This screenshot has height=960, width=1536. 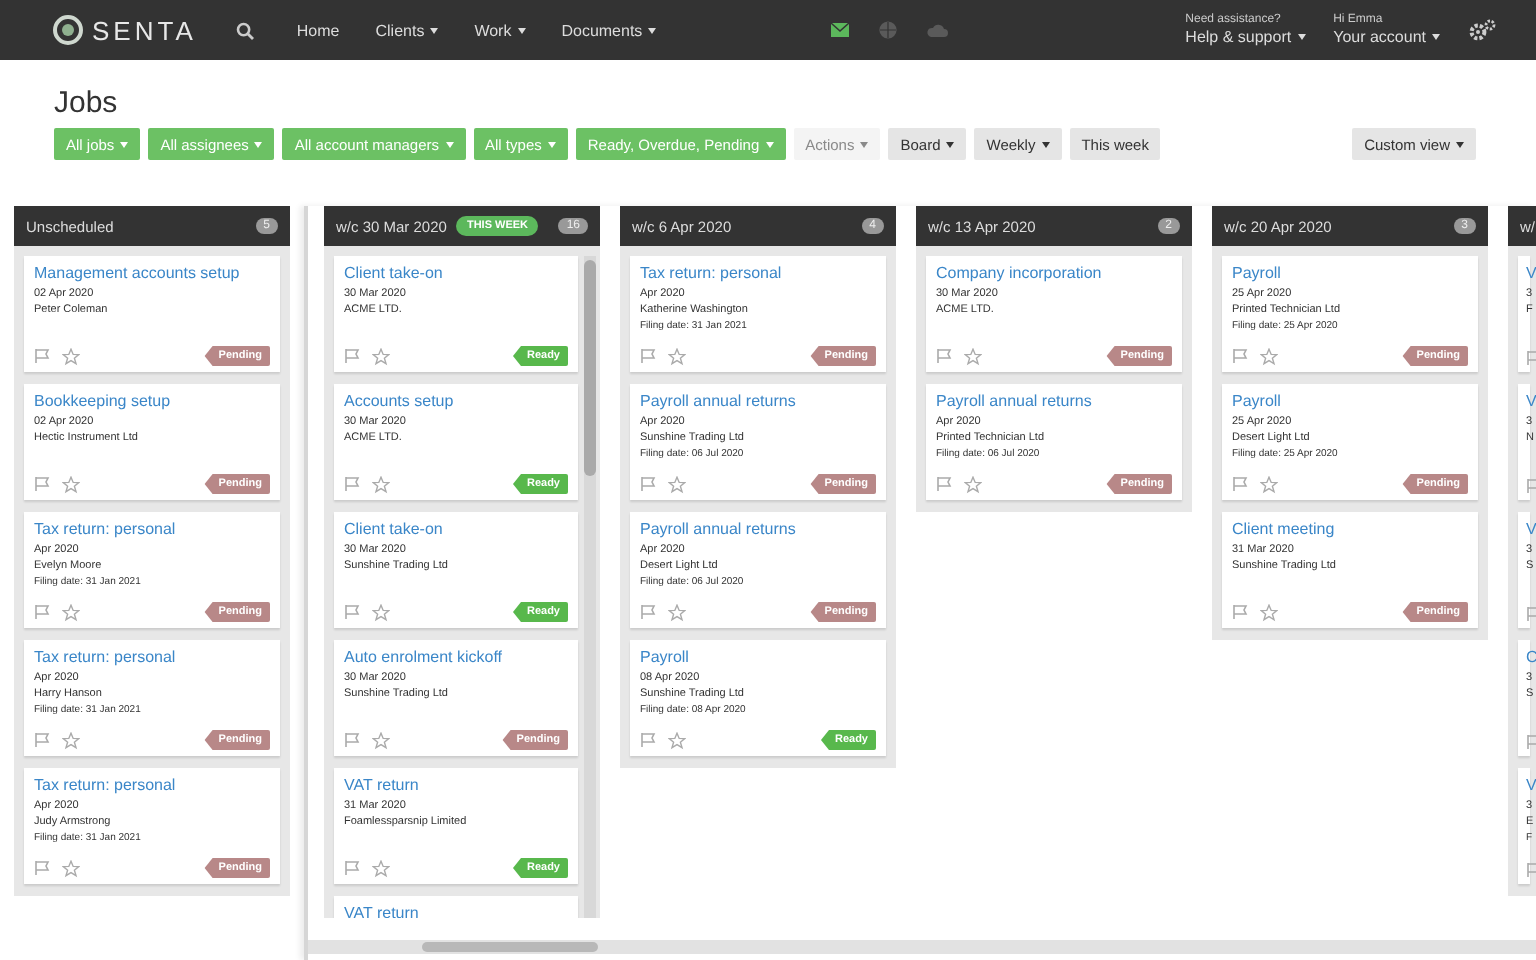 I want to click on nav-link: Clients, so click(x=407, y=30).